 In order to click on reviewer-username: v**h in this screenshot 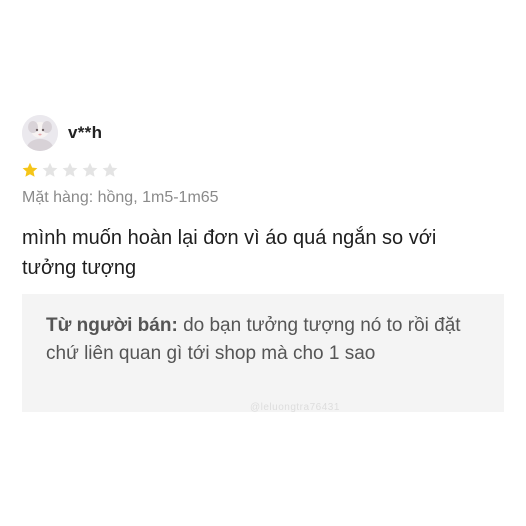, I will do `click(85, 133)`.